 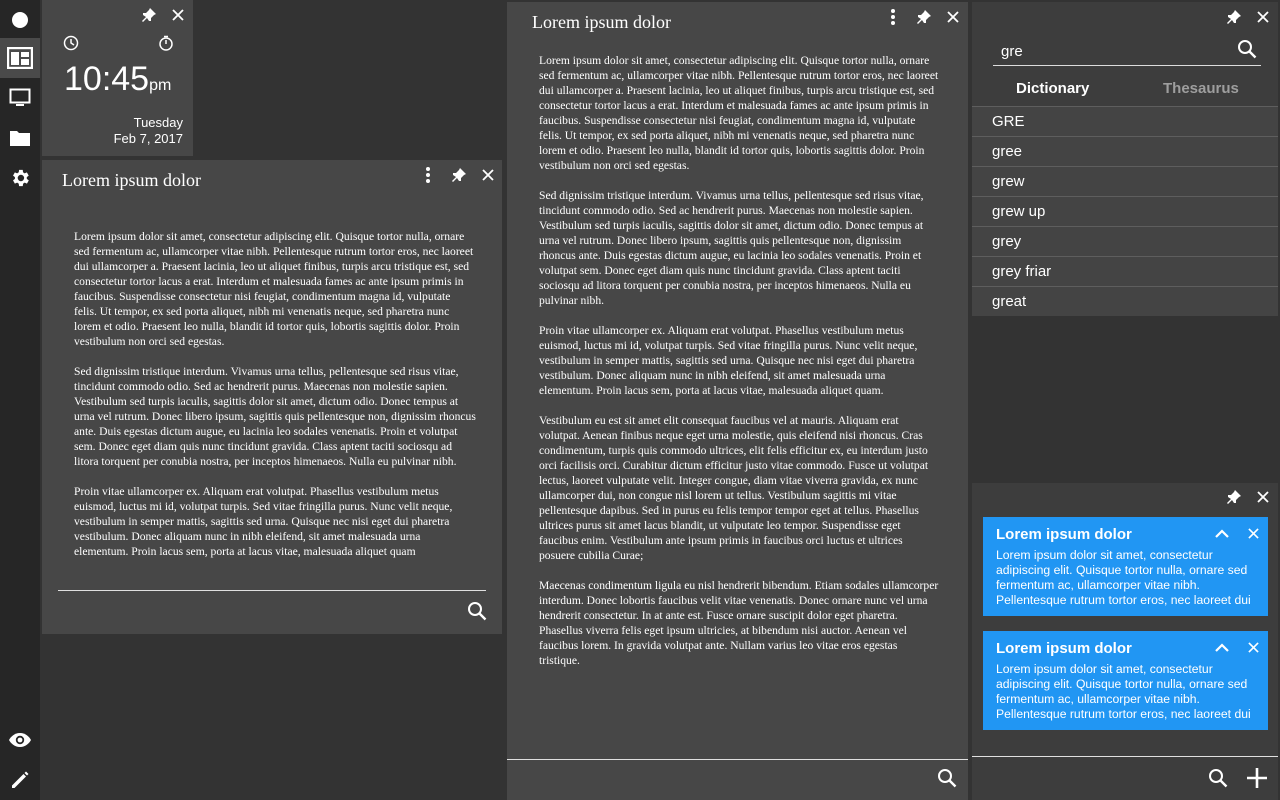 I want to click on add-note-button, so click(x=1257, y=778).